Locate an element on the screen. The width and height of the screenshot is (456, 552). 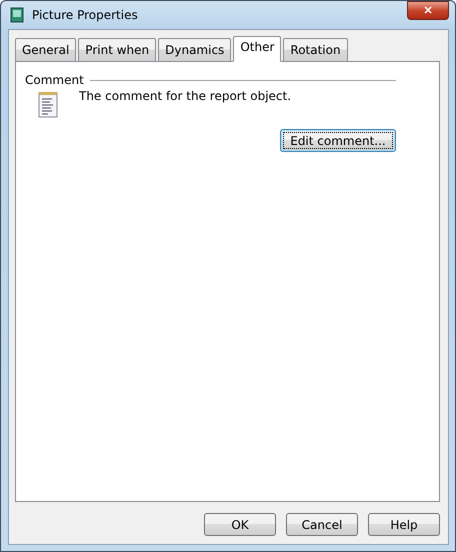
comment-description: The comment for the report object. is located at coordinates (185, 97).